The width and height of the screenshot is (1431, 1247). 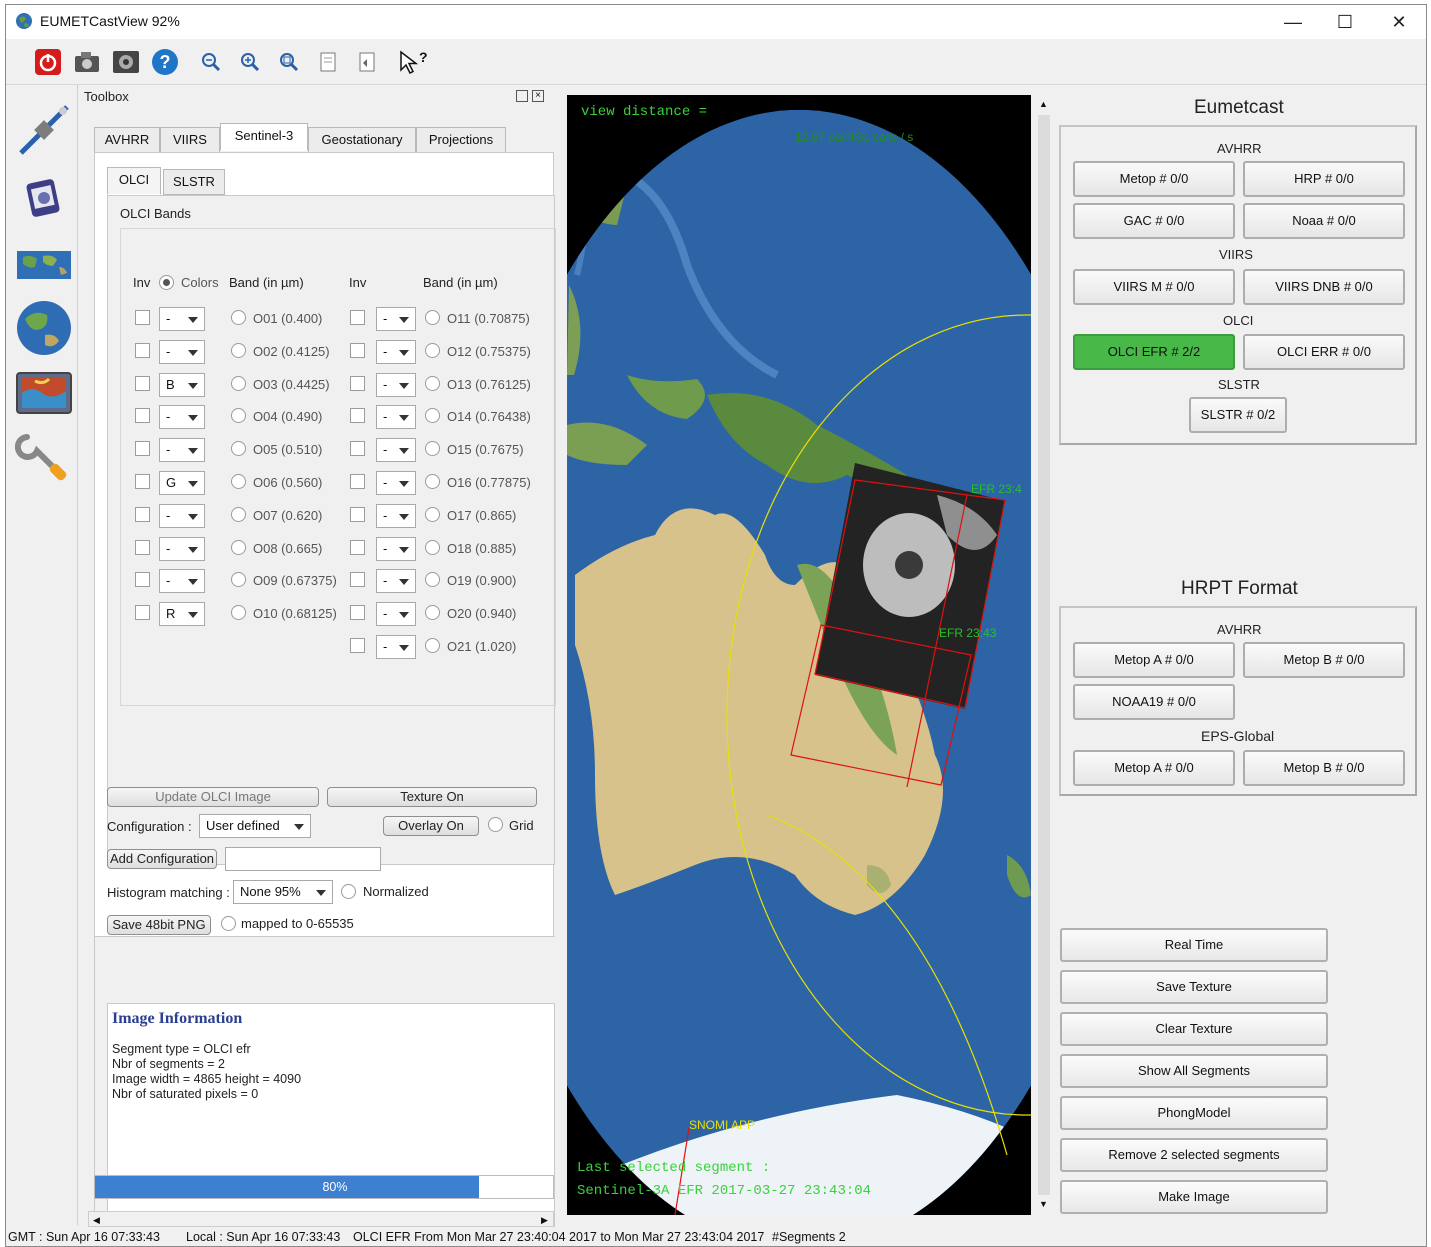 What do you see at coordinates (538, 96) in the screenshot?
I see `close-dock-icon: ×` at bounding box center [538, 96].